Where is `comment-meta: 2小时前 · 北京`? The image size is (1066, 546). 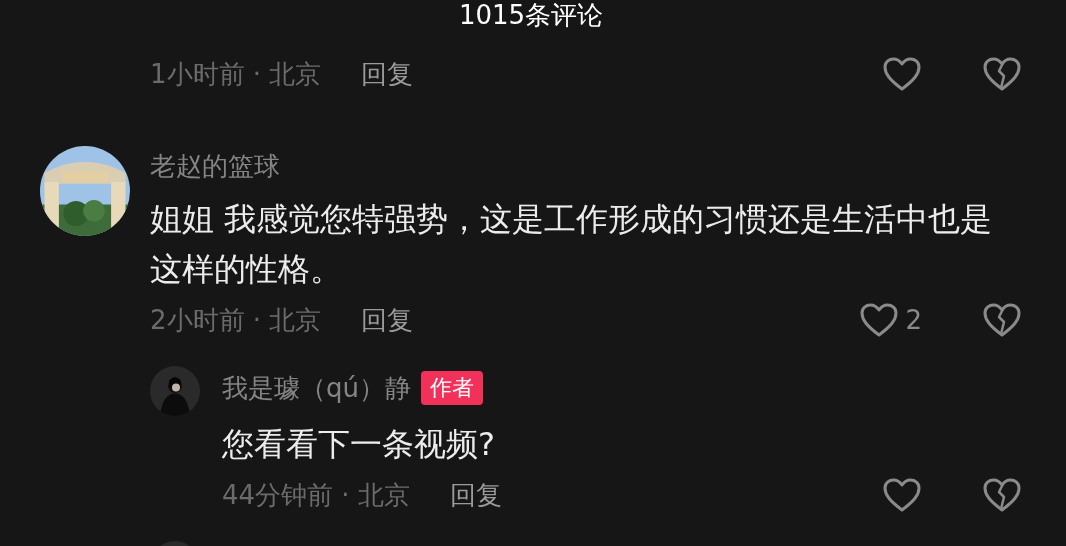
comment-meta: 2小时前 · 北京 is located at coordinates (236, 320).